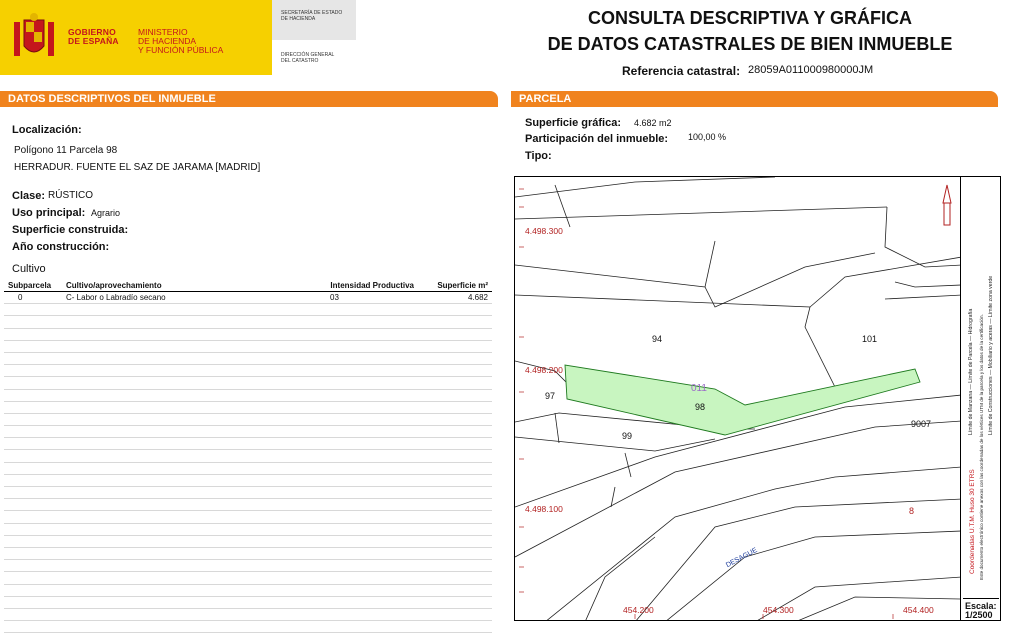  I want to click on uso-value: Agrario, so click(106, 213).